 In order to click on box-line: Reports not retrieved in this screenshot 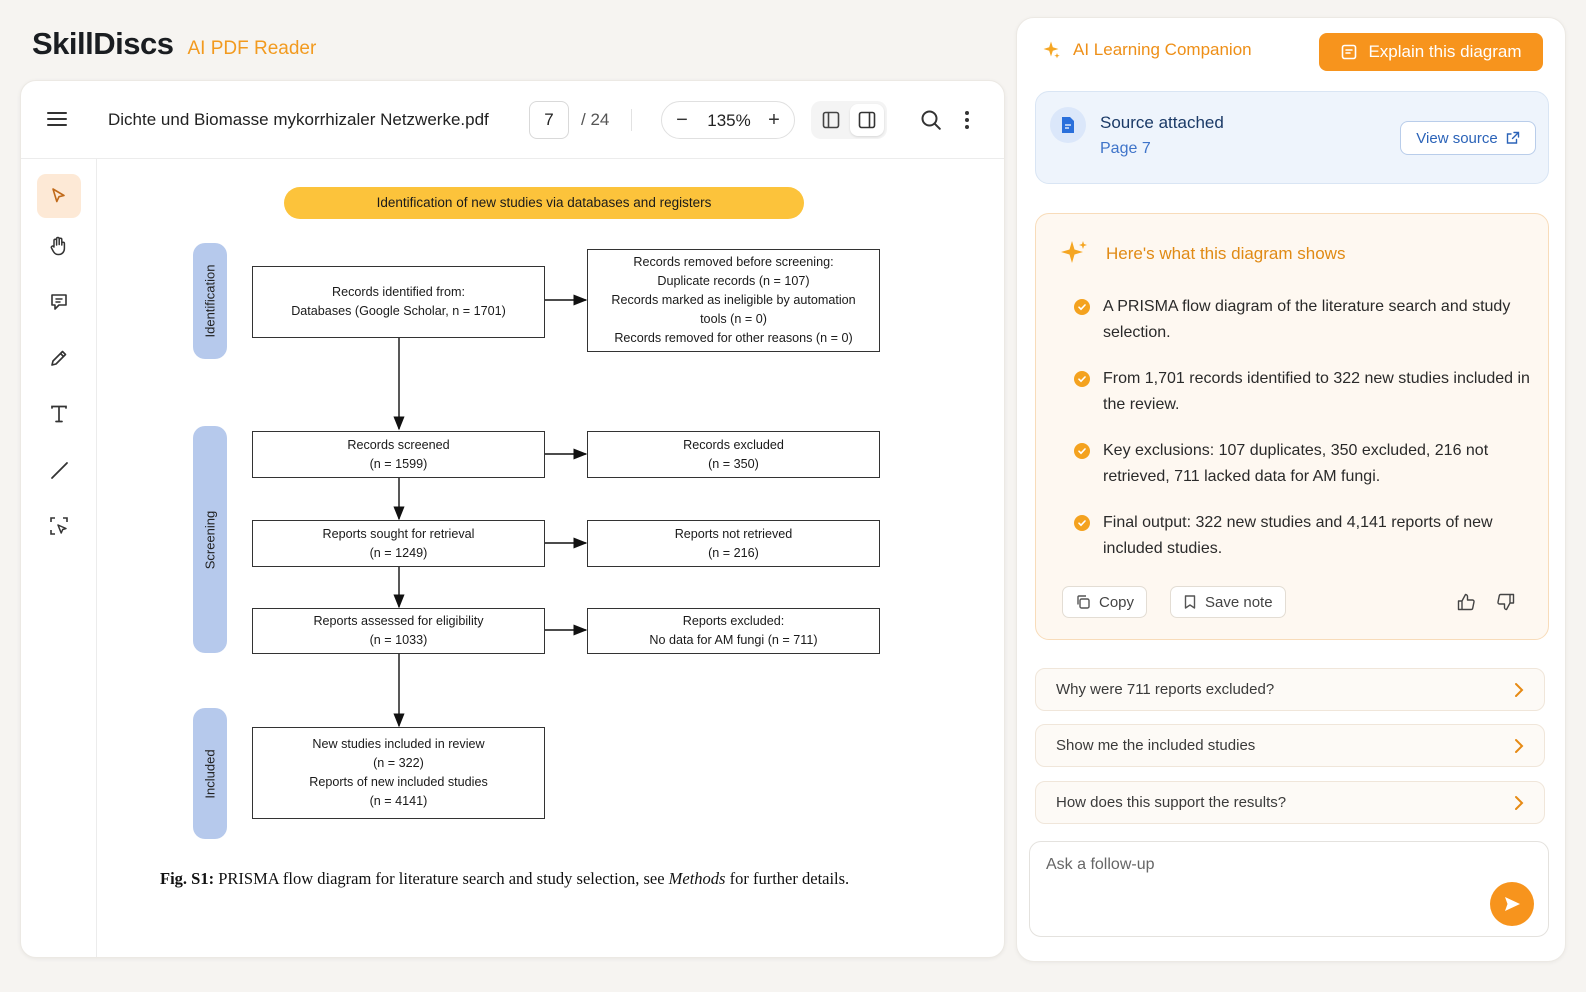, I will do `click(733, 533)`.